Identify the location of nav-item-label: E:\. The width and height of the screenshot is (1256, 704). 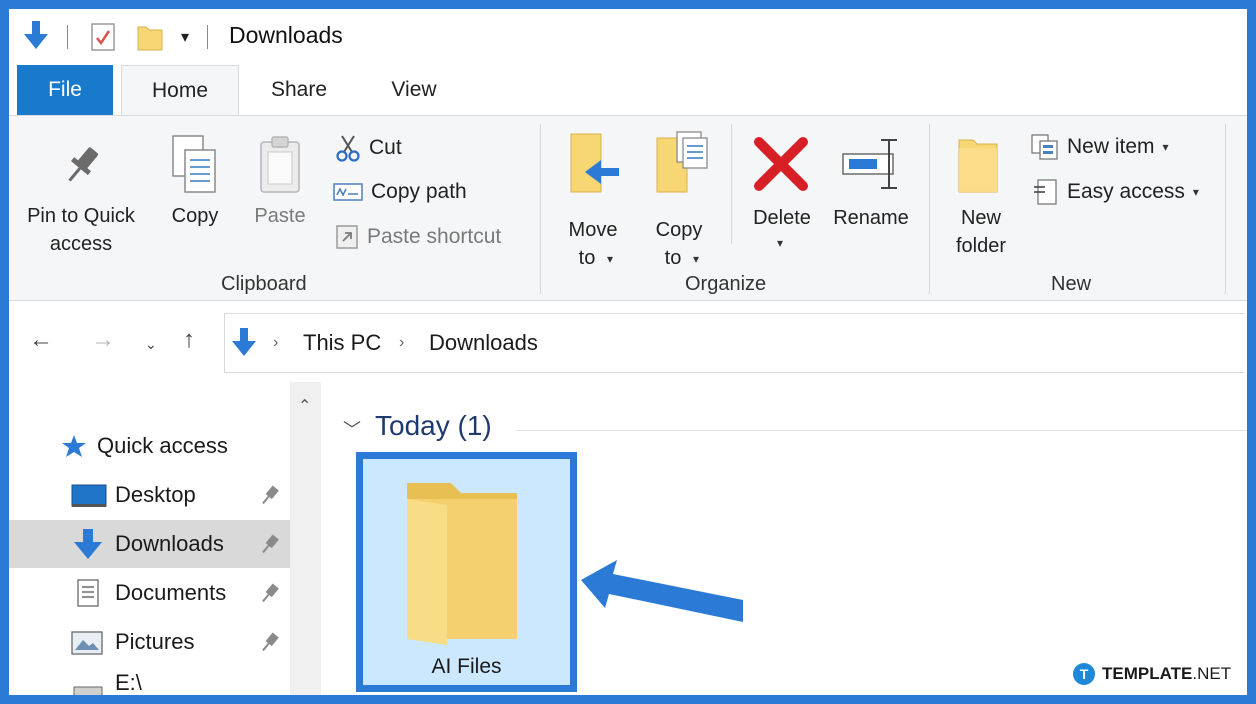
(128, 682).